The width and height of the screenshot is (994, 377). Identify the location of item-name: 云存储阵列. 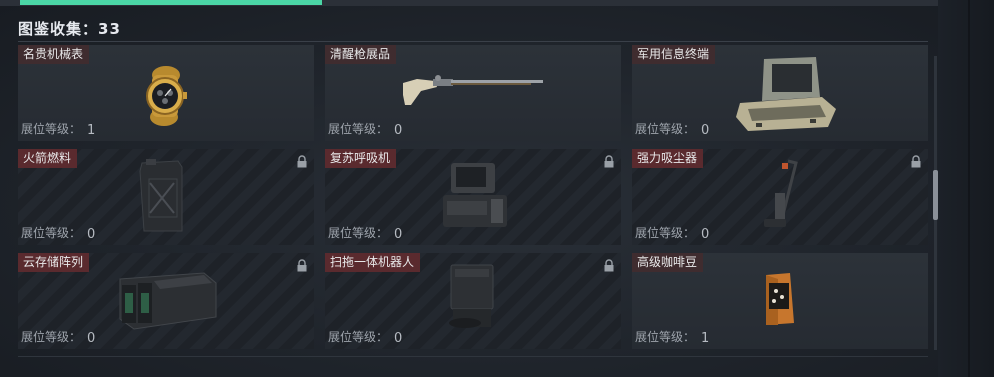
(54, 262).